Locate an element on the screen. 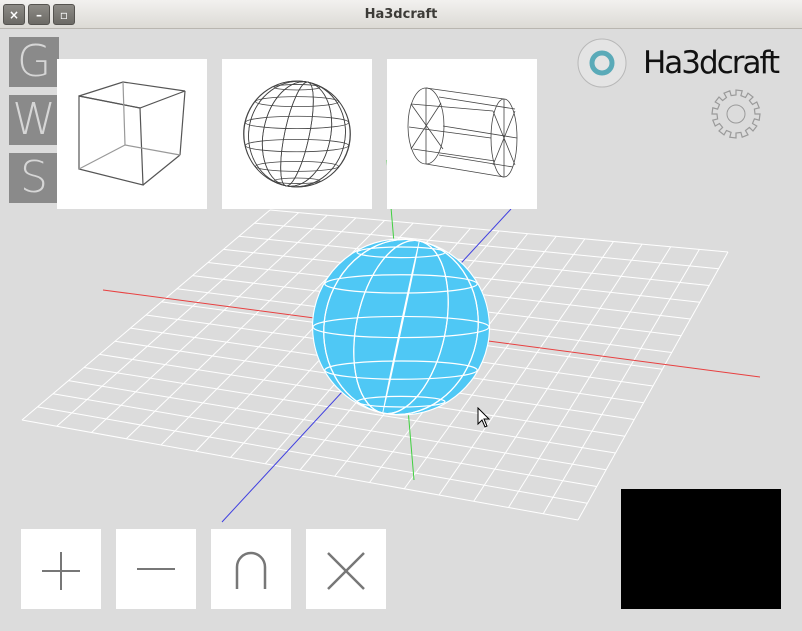 The width and height of the screenshot is (802, 631). mode-button-s: S is located at coordinates (34, 178).